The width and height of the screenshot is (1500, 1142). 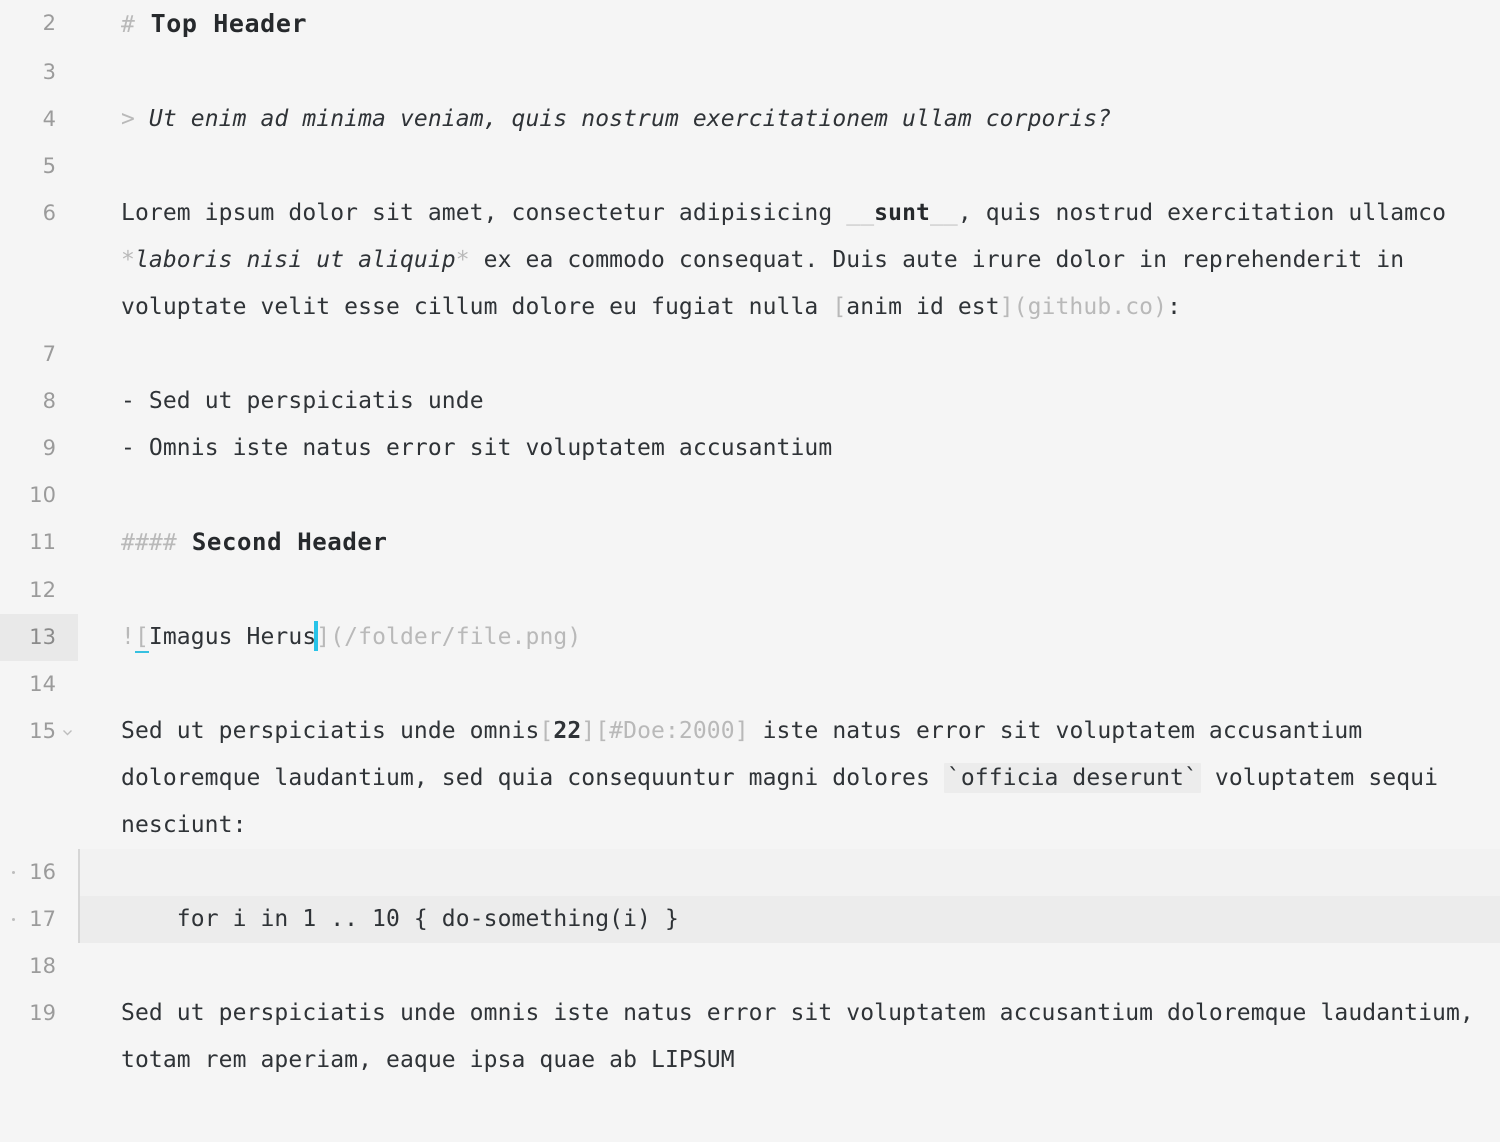 I want to click on line-number-19: 19, so click(x=39, y=1013).